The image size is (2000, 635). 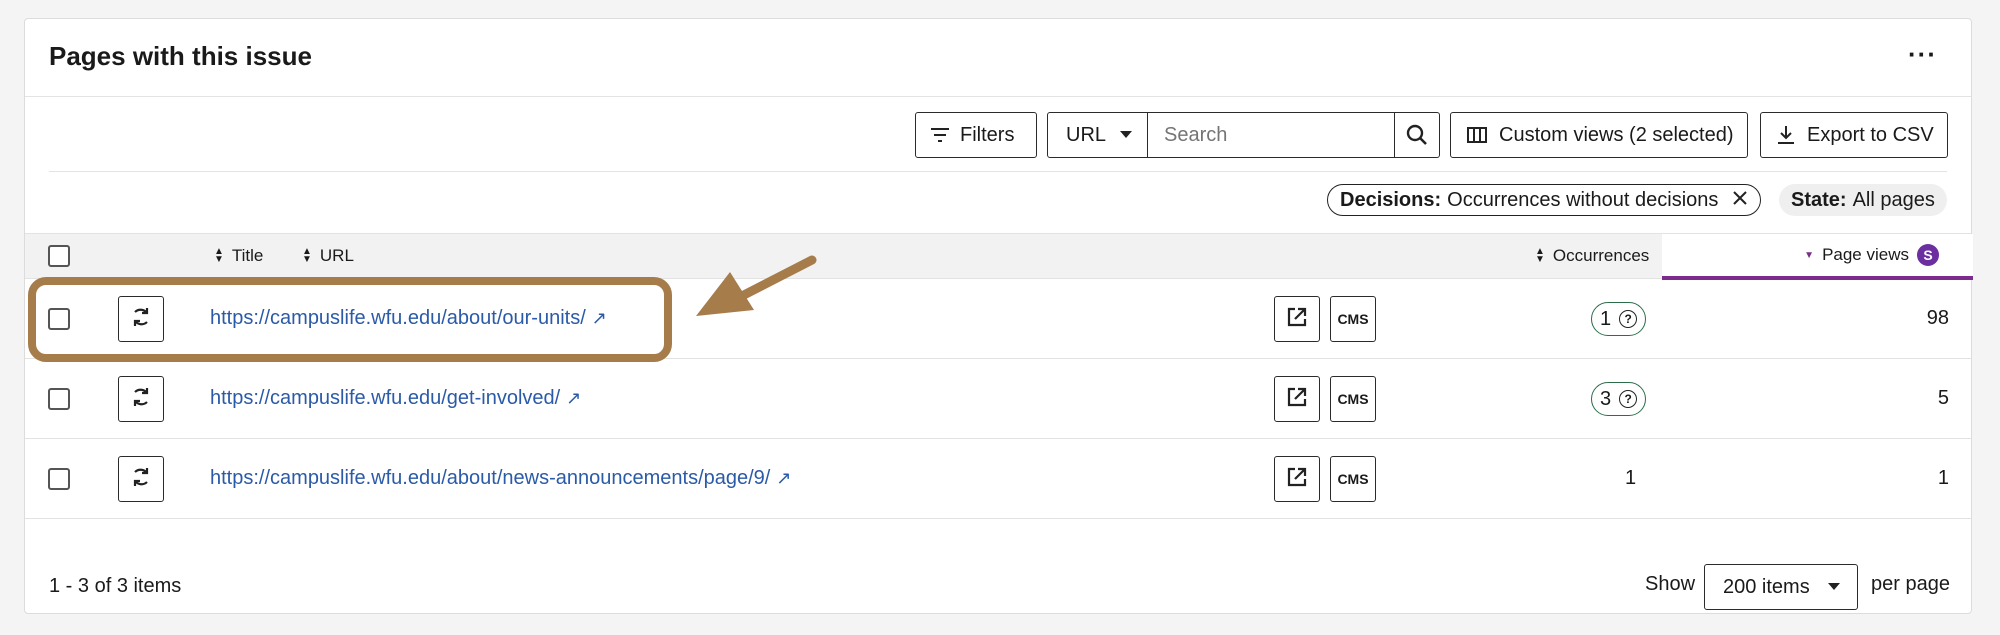 I want to click on annotation-arrow-icon, so click(x=756, y=285).